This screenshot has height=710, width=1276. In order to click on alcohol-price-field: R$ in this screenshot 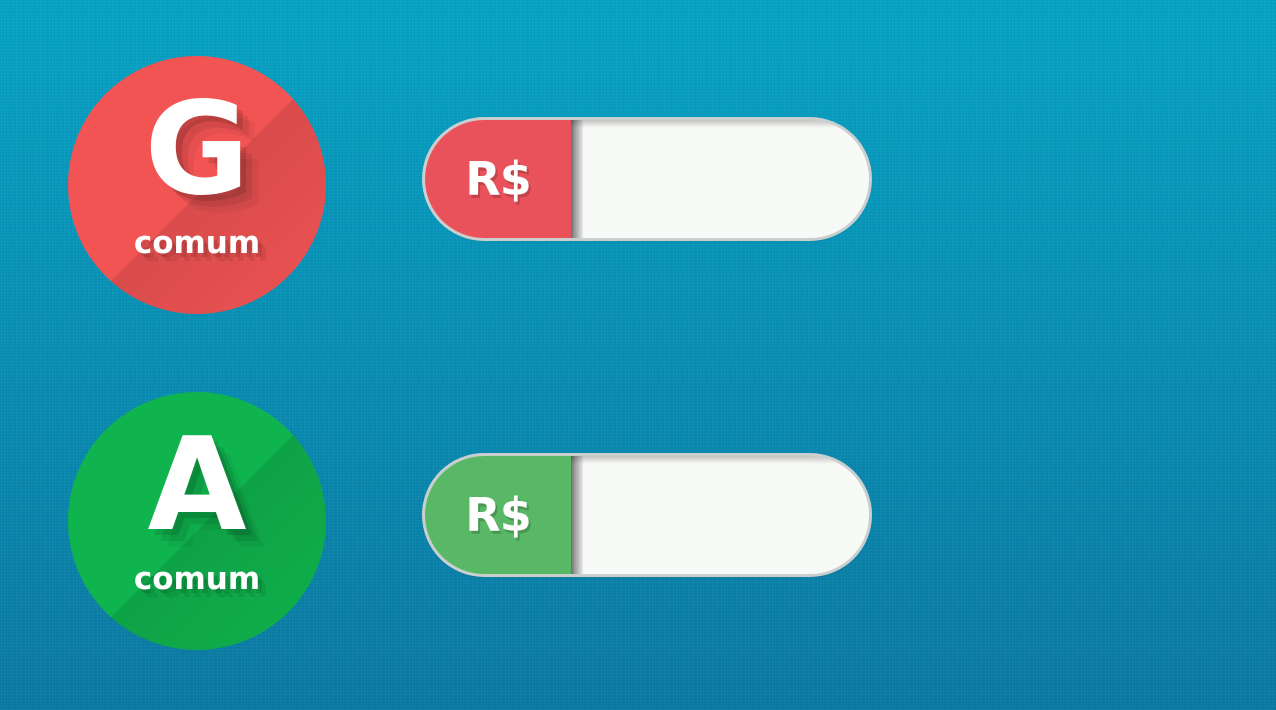, I will do `click(647, 515)`.